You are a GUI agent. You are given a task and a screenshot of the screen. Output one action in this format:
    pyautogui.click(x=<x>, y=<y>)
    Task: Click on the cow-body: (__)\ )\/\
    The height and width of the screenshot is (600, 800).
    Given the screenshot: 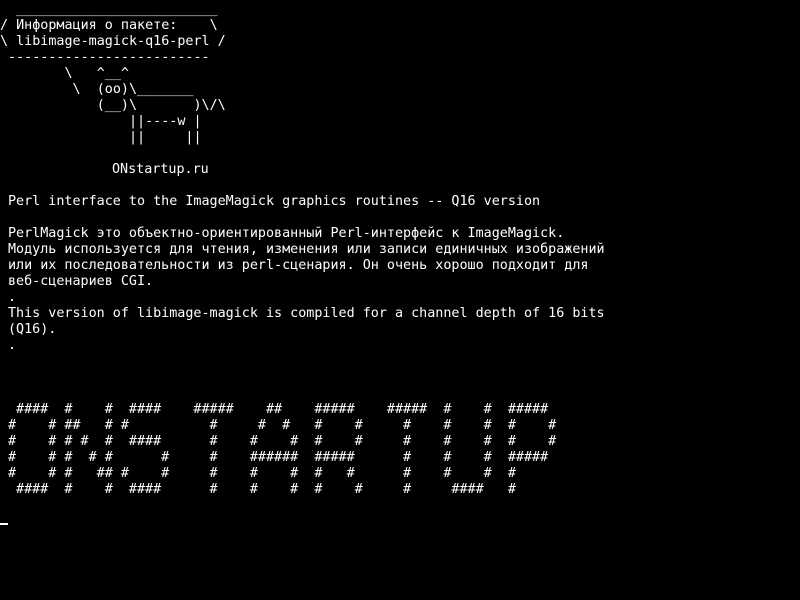 What is the action you would take?
    pyautogui.click(x=113, y=105)
    